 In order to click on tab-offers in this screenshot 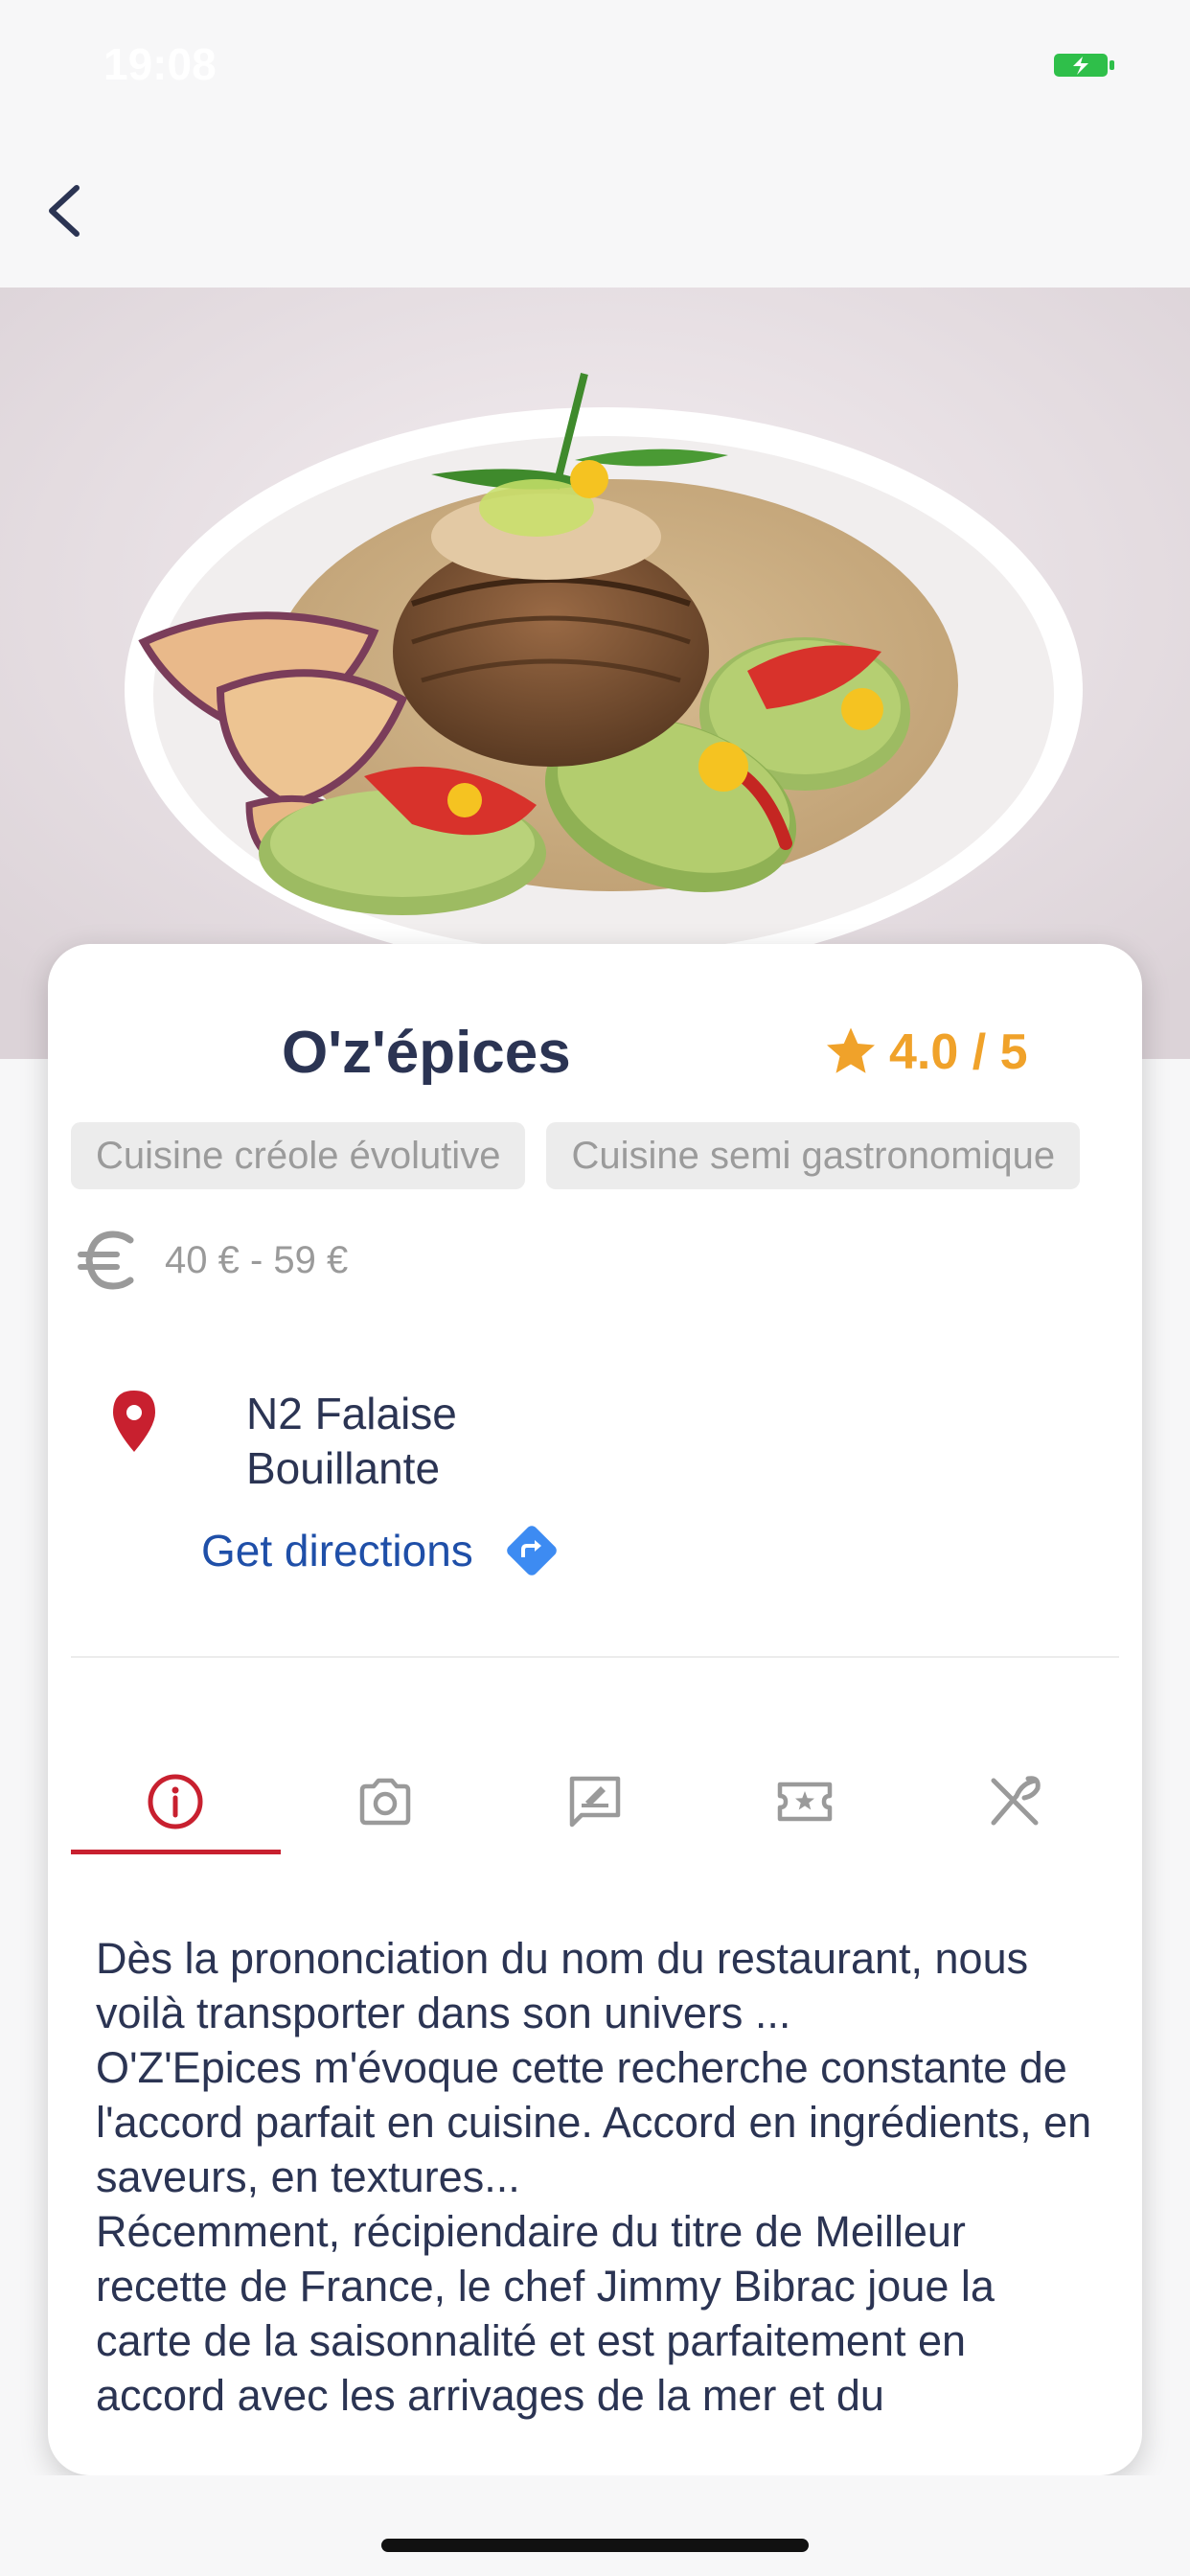, I will do `click(804, 1801)`.